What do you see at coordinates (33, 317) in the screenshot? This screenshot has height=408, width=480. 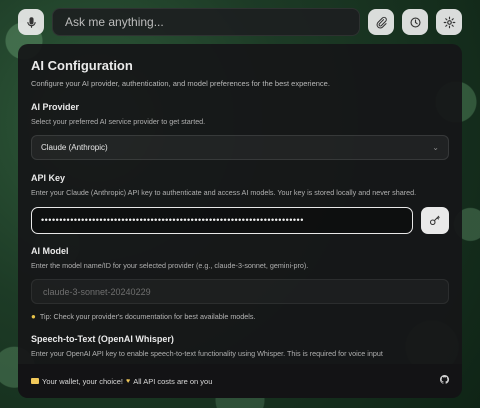 I see `lightbulb-icon: ●` at bounding box center [33, 317].